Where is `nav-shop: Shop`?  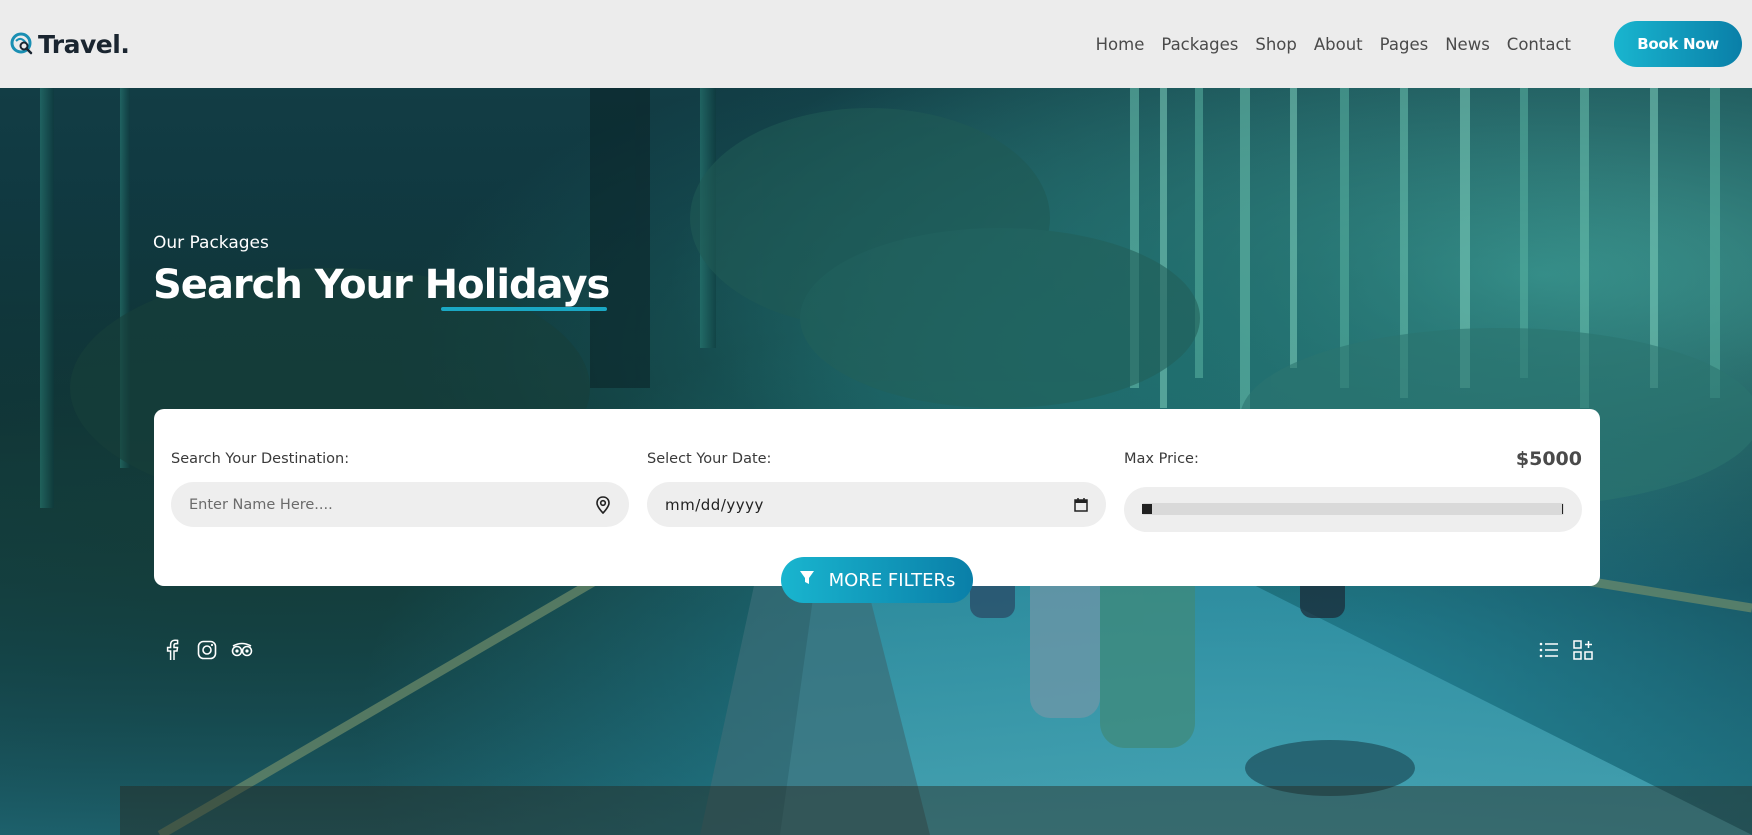
nav-shop: Shop is located at coordinates (1276, 44).